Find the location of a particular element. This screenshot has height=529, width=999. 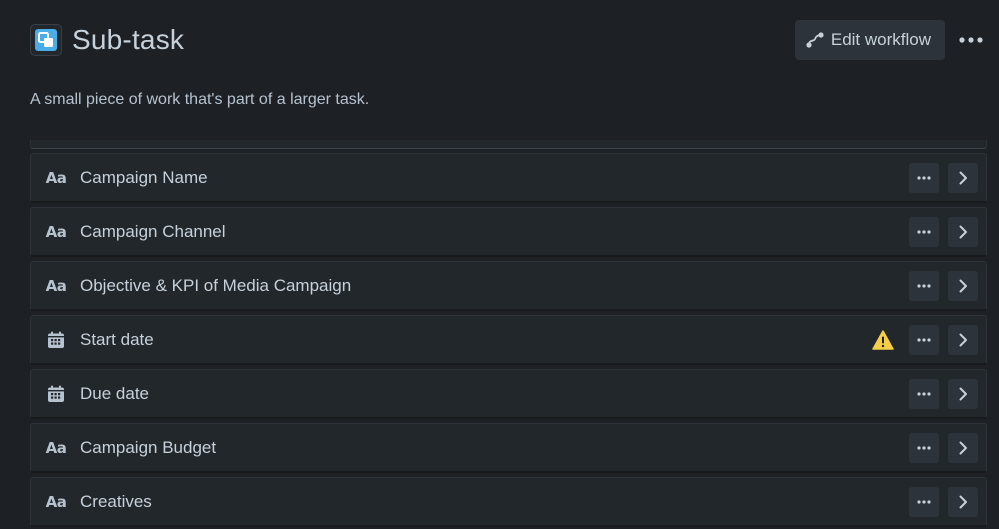

list-top-edge is located at coordinates (508, 144).